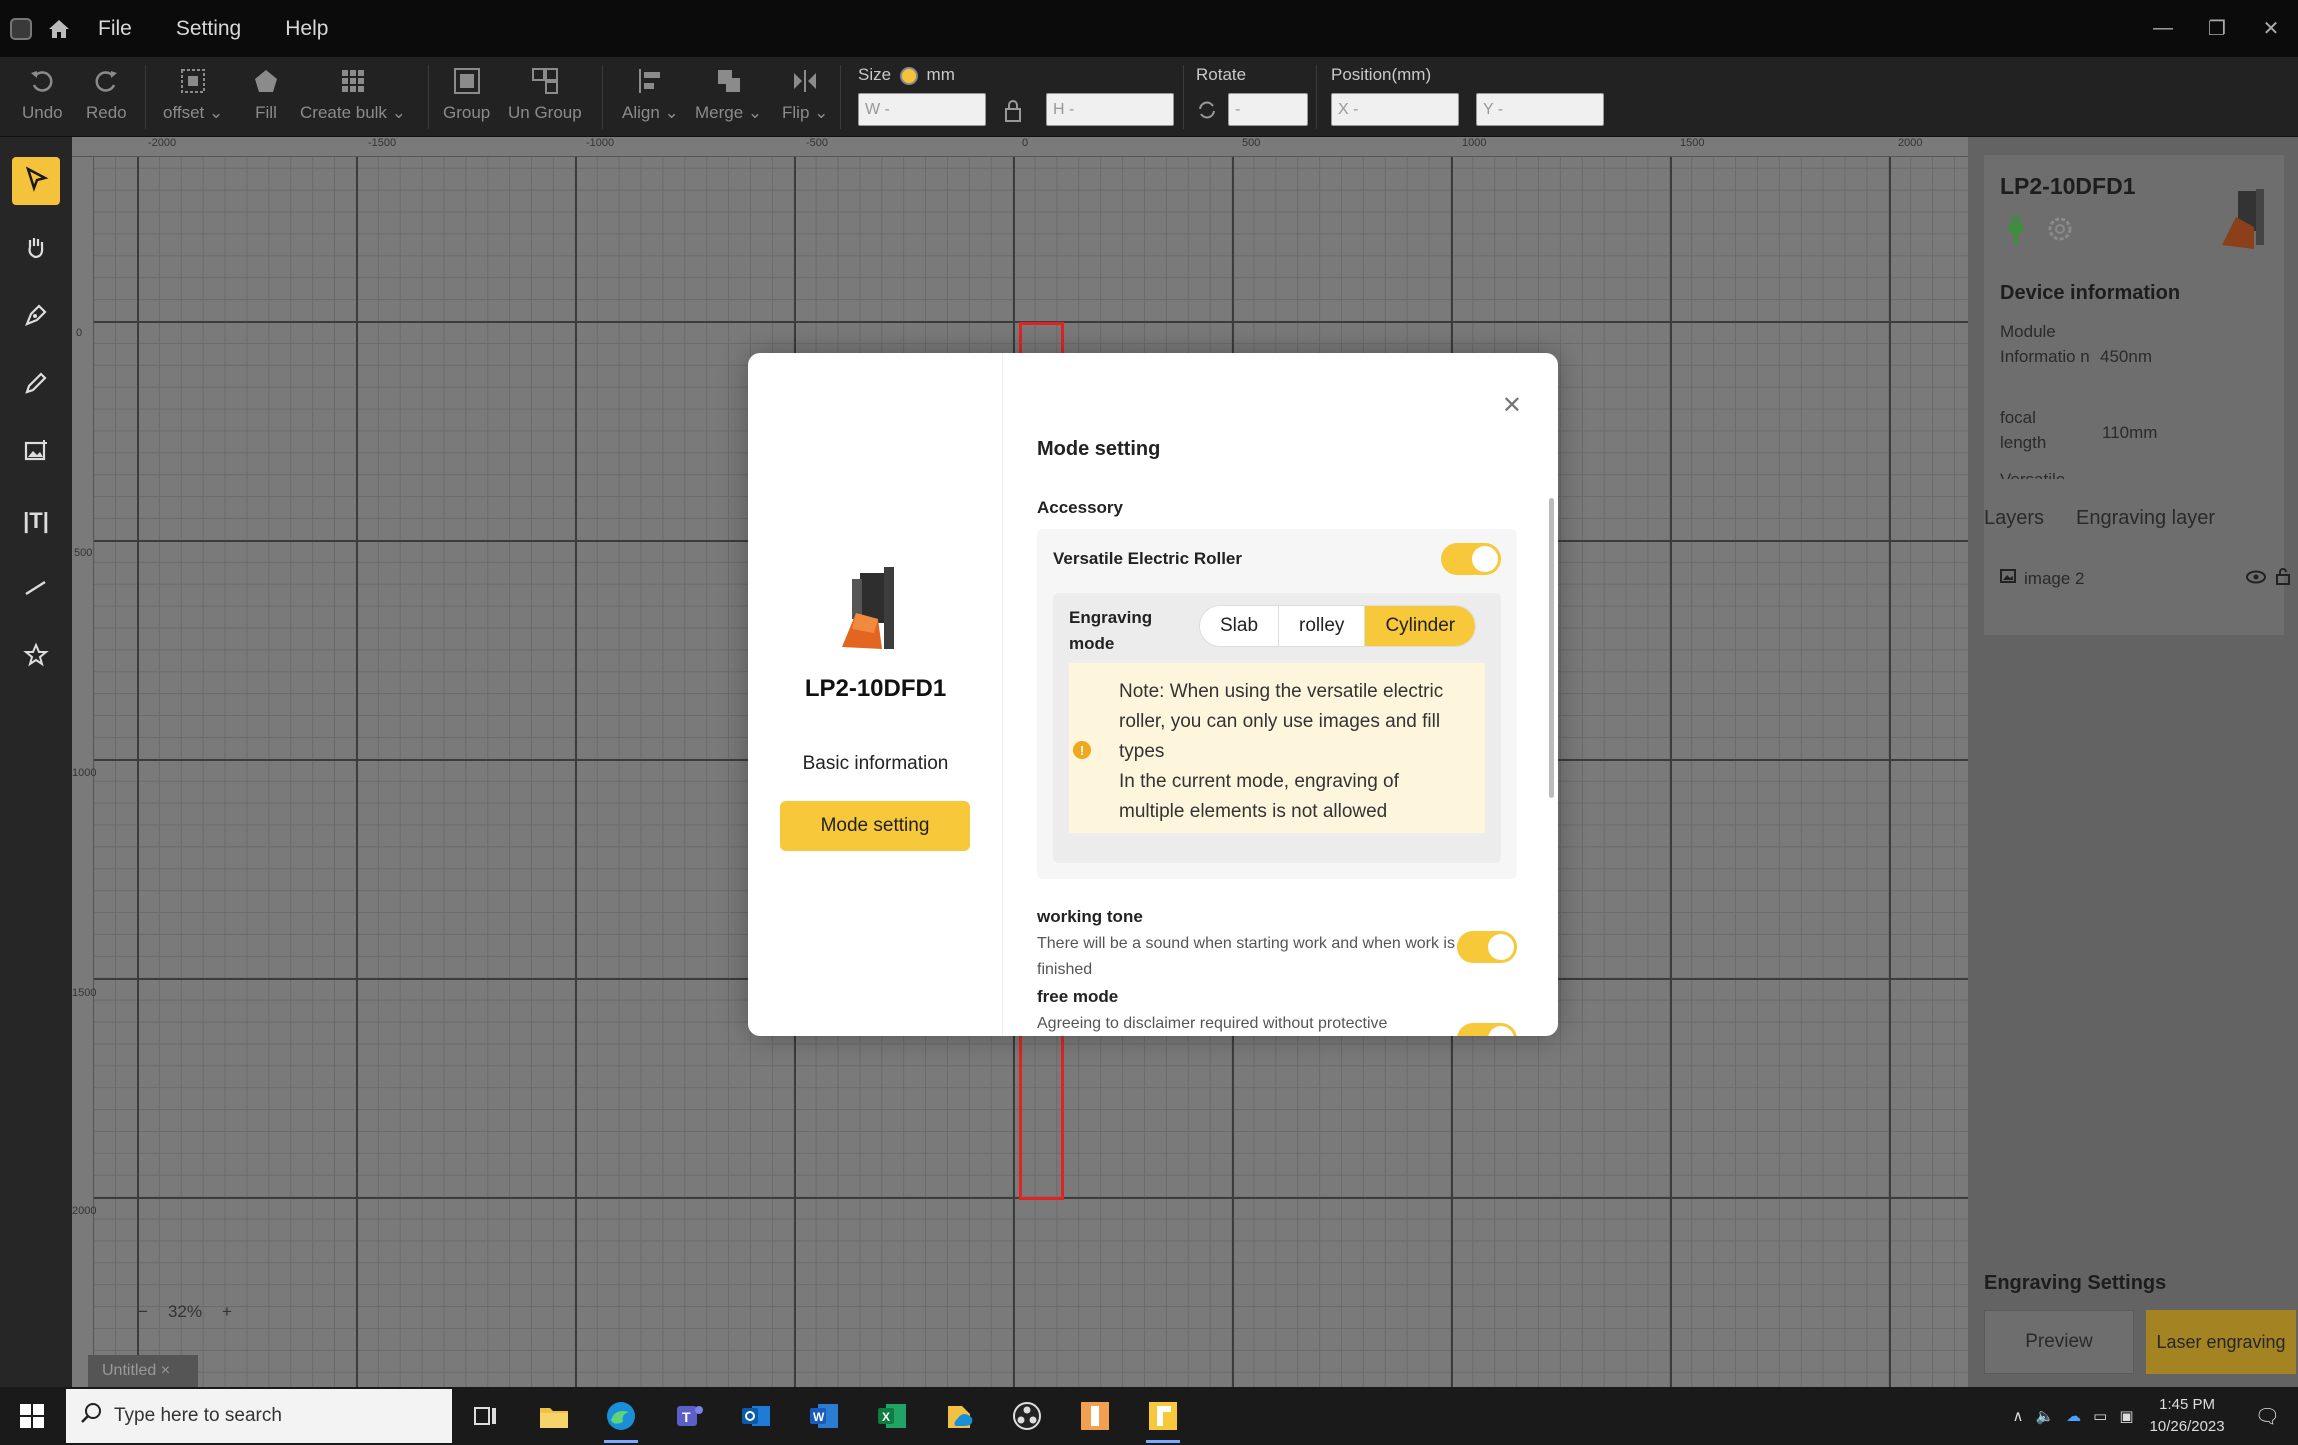 This screenshot has height=1445, width=2298. What do you see at coordinates (756, 1416) in the screenshot?
I see `outlook-icon` at bounding box center [756, 1416].